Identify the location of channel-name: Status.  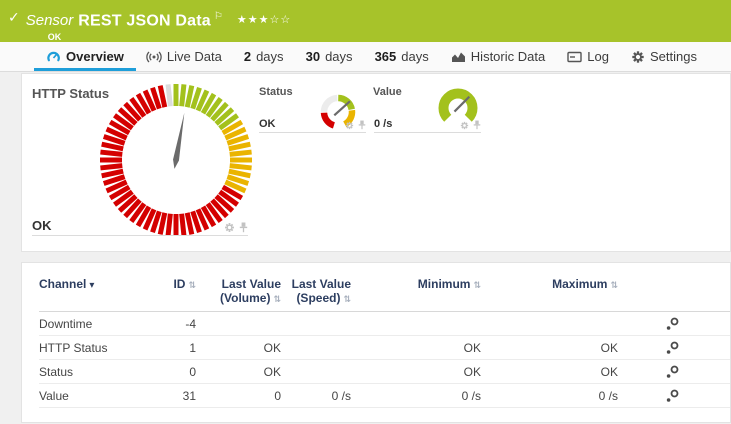
(105, 372).